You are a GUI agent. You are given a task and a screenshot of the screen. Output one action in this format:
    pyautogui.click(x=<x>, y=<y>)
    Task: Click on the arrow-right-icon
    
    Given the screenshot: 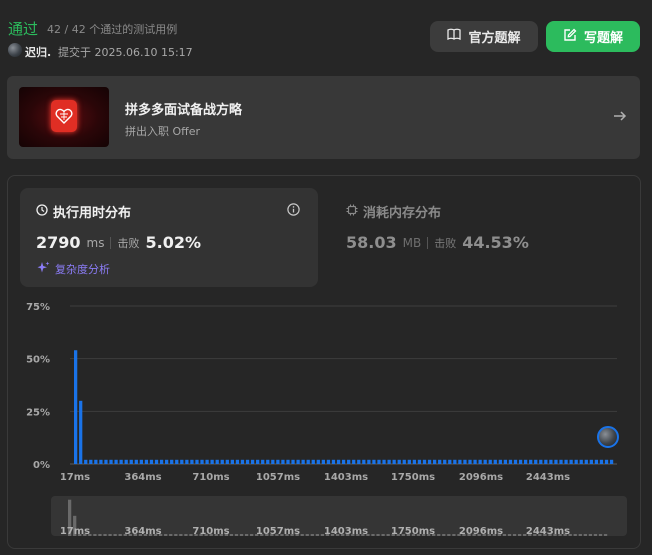 What is the action you would take?
    pyautogui.click(x=620, y=118)
    